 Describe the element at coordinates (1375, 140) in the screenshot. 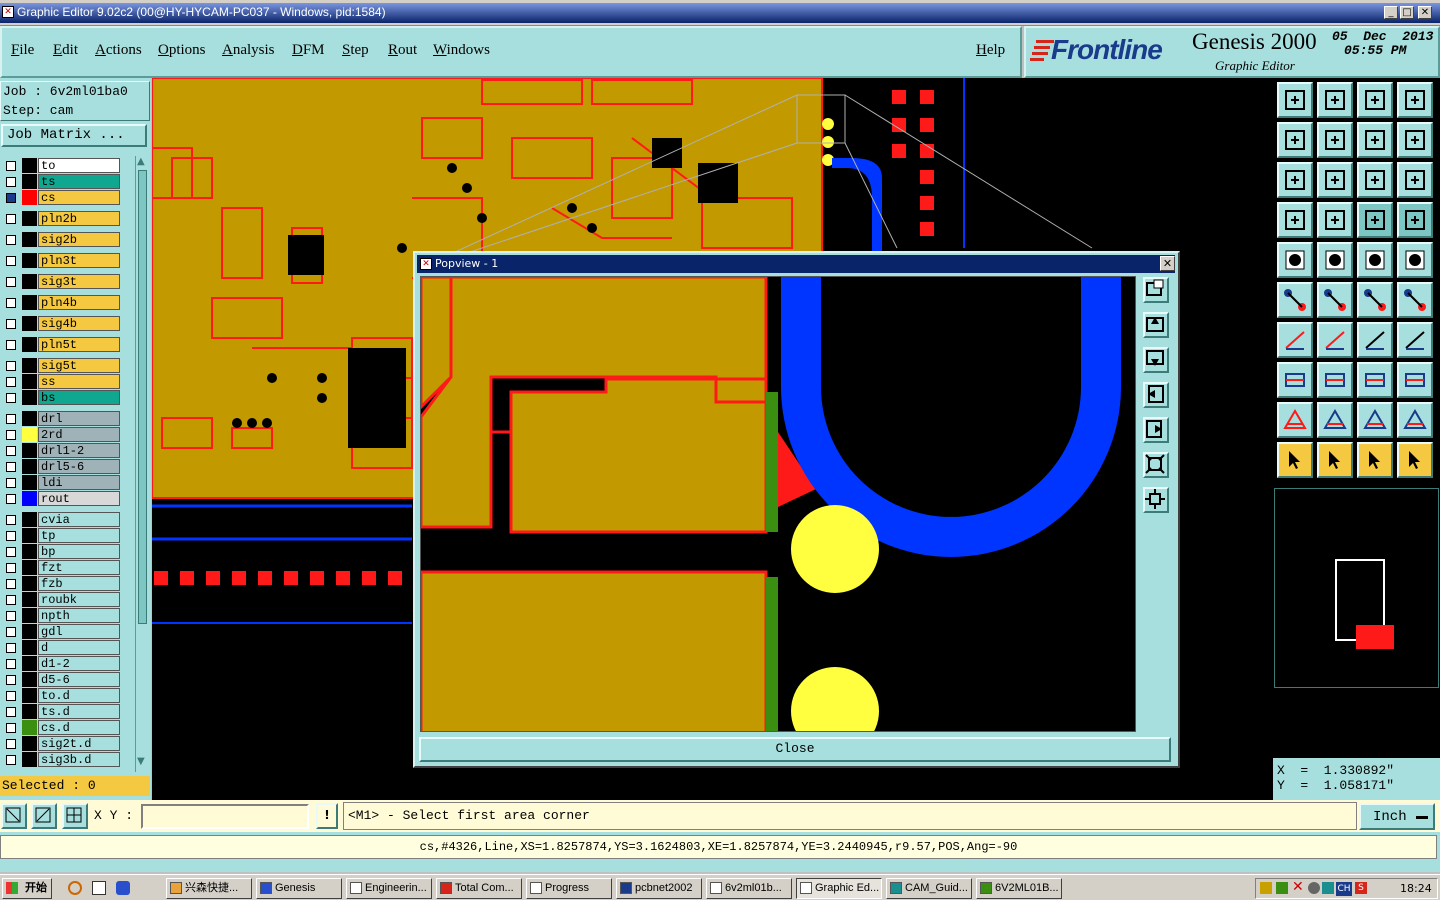

I see `rotate-icon` at that location.